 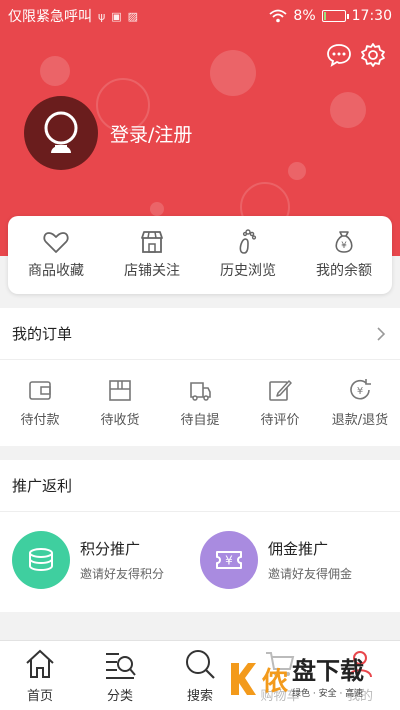 What do you see at coordinates (120, 402) in the screenshot?
I see `order-pending-receipt: 待收货` at bounding box center [120, 402].